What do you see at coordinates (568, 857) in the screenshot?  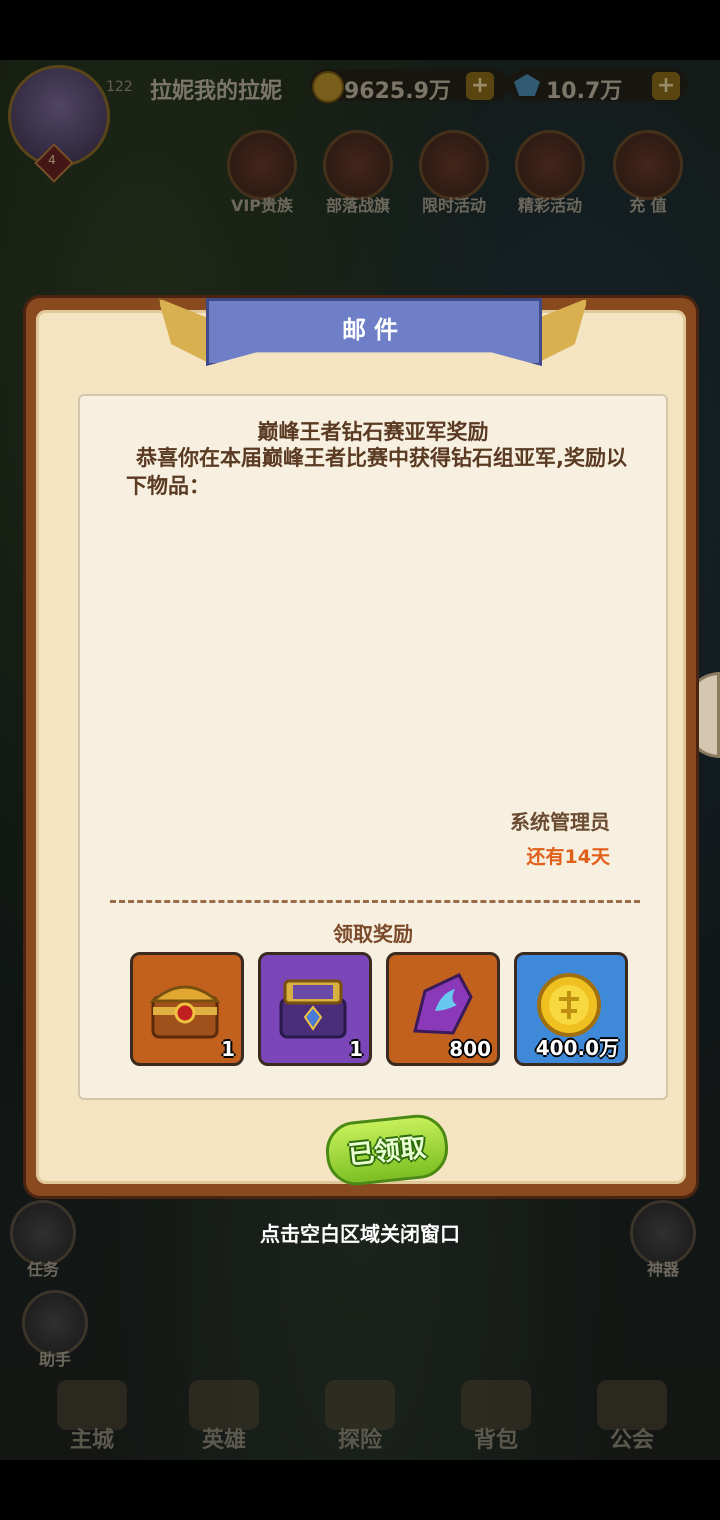 I see `mail-expiry: 还有14天` at bounding box center [568, 857].